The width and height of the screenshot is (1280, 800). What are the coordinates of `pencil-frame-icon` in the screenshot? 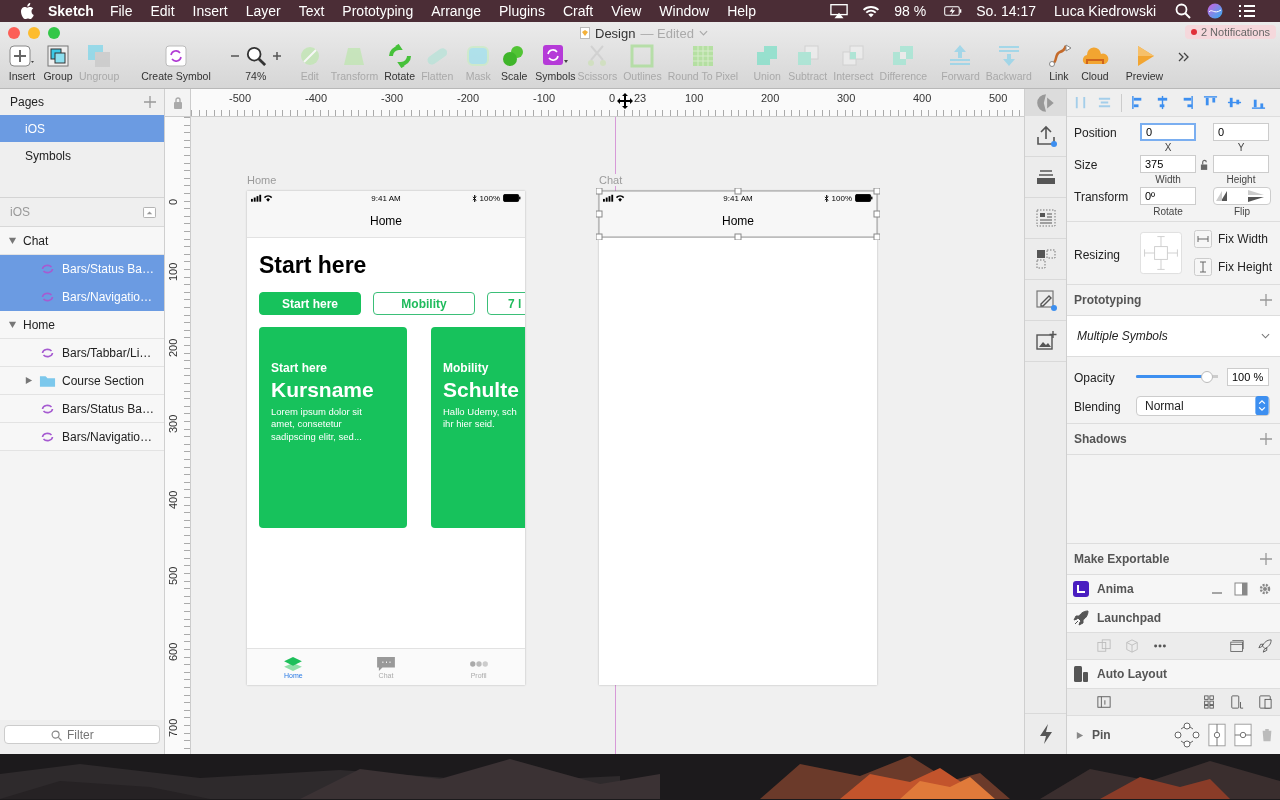 It's located at (1045, 300).